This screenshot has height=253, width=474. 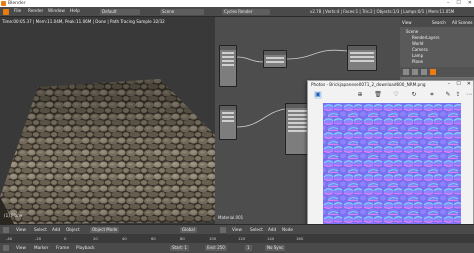 I want to click on menu-window: Window, so click(x=56, y=11).